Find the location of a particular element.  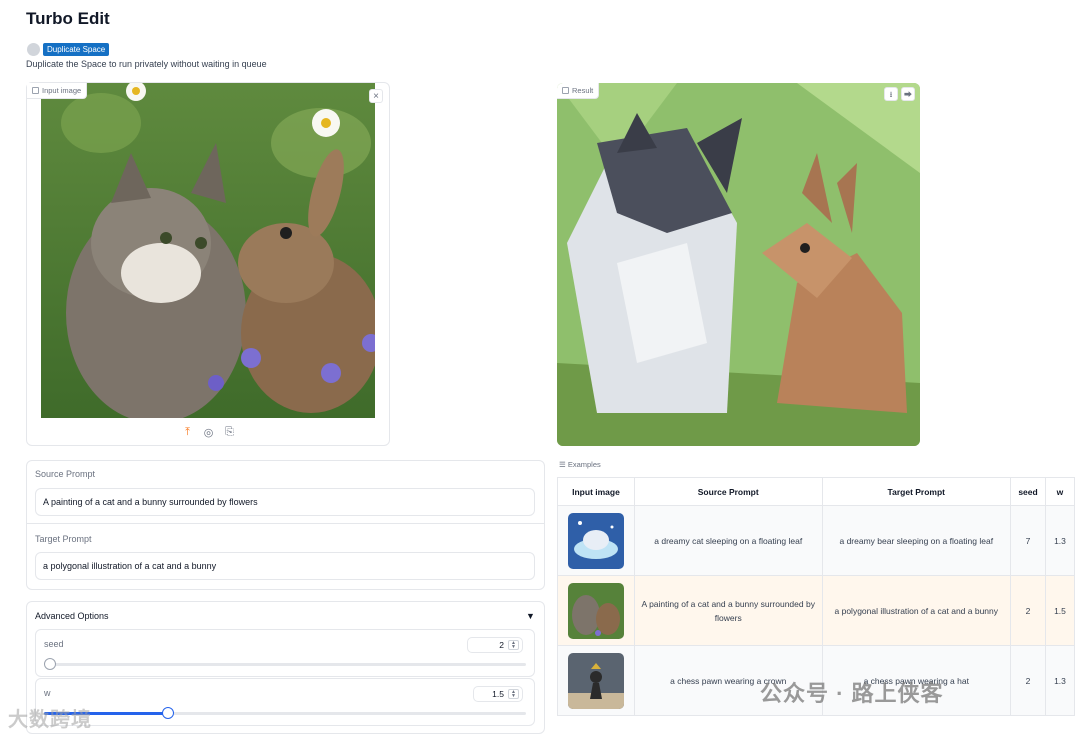

input-image-label: Input image is located at coordinates (57, 91).